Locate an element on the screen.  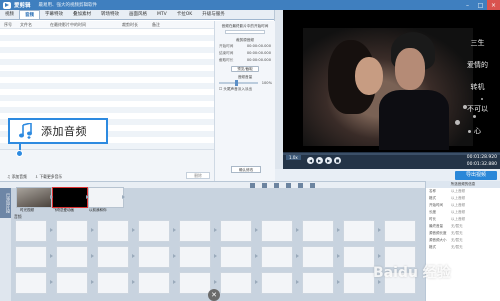
added-clips-label: 已添加片段 is located at coordinates (5, 203).